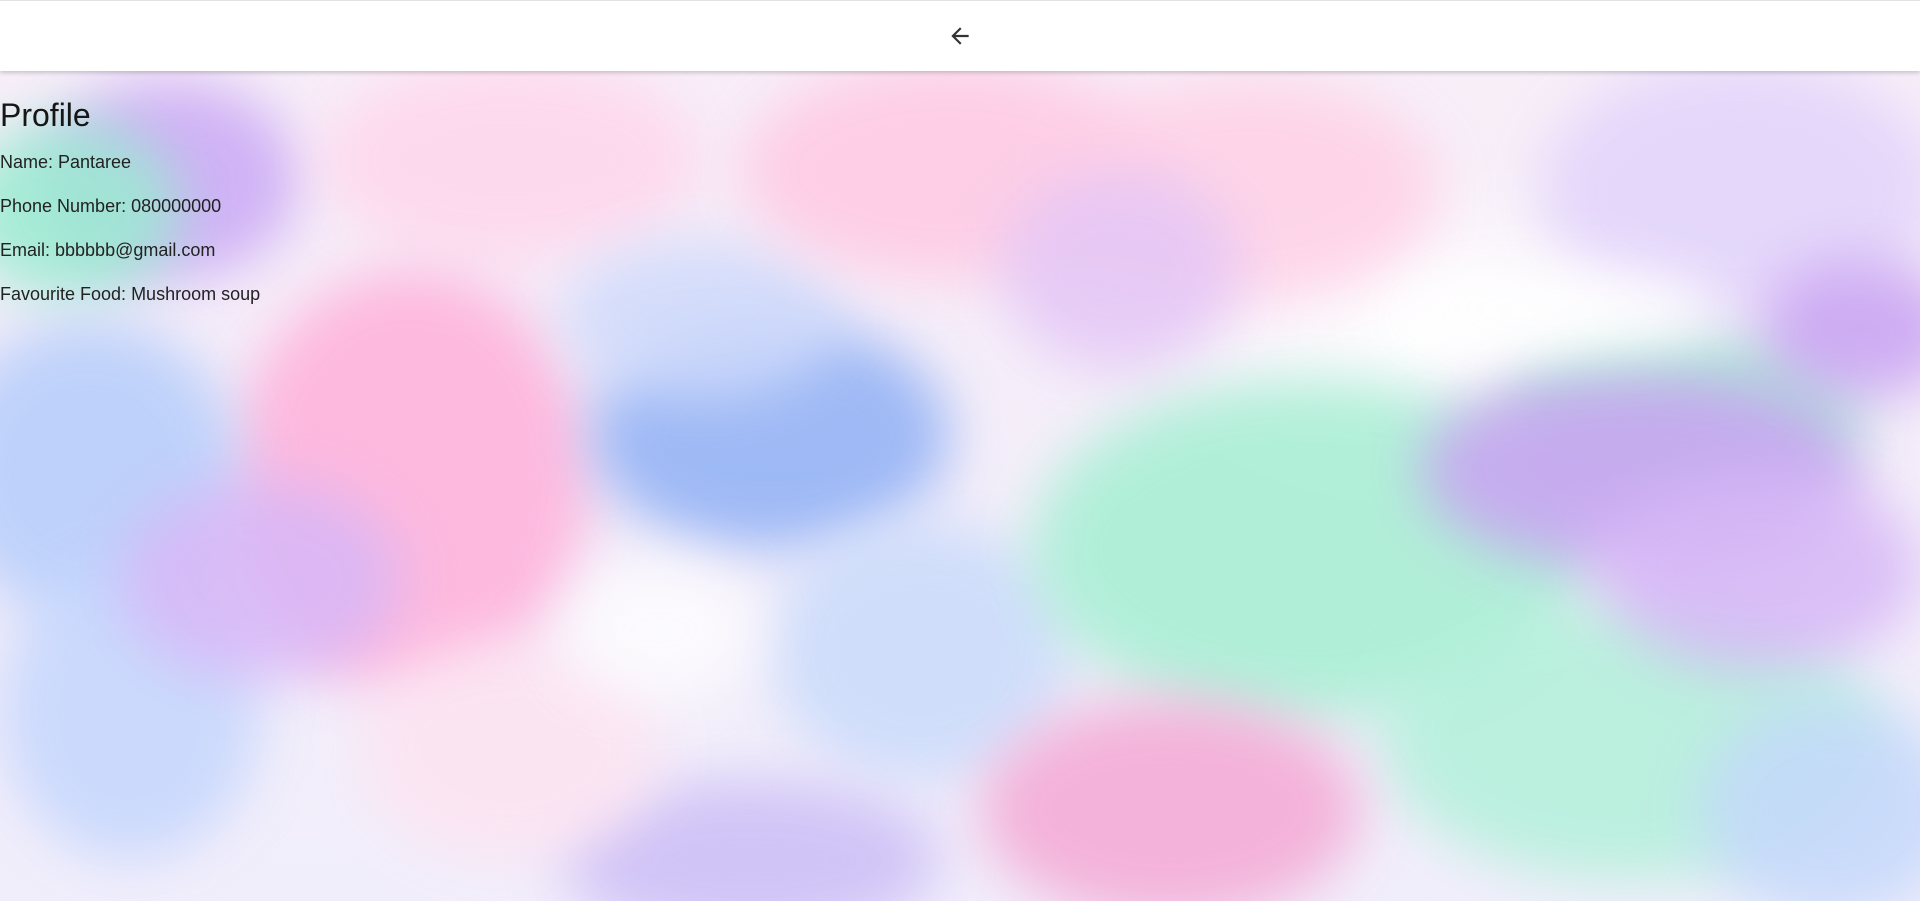  I want to click on favourite-food-text: Favourite Food: Mushroom soup, so click(130, 294).